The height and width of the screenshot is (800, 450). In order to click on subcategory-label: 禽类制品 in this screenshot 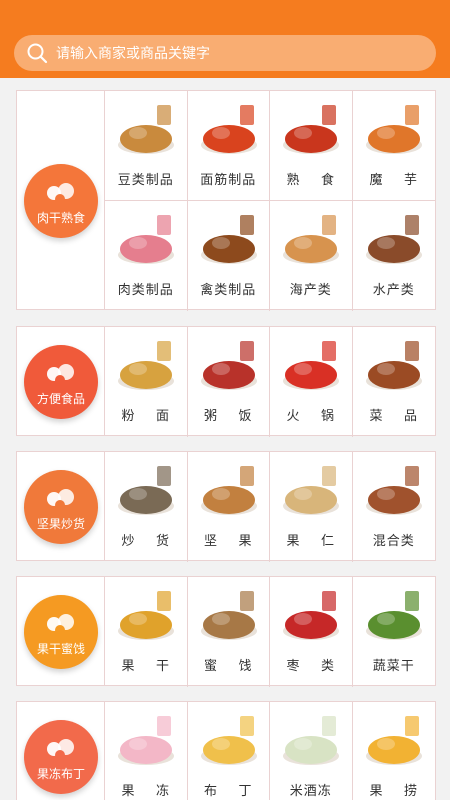, I will do `click(228, 290)`.